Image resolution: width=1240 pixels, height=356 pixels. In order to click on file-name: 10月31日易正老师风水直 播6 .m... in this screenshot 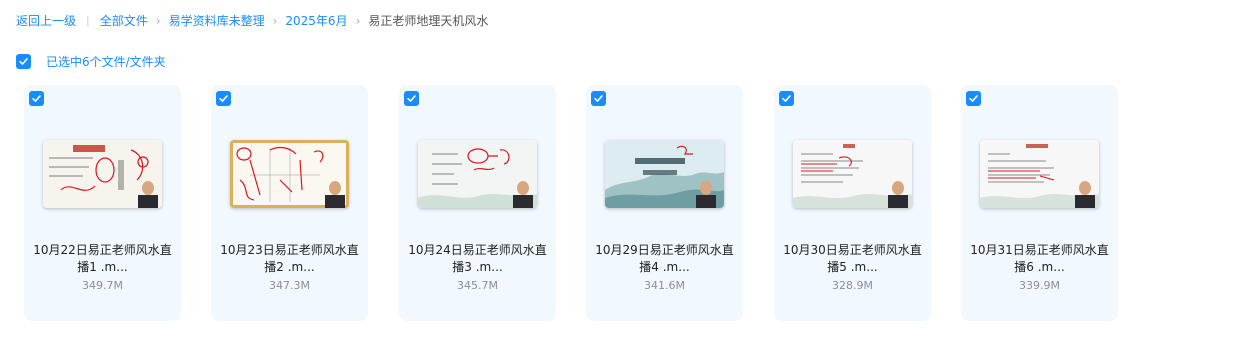, I will do `click(1039, 259)`.